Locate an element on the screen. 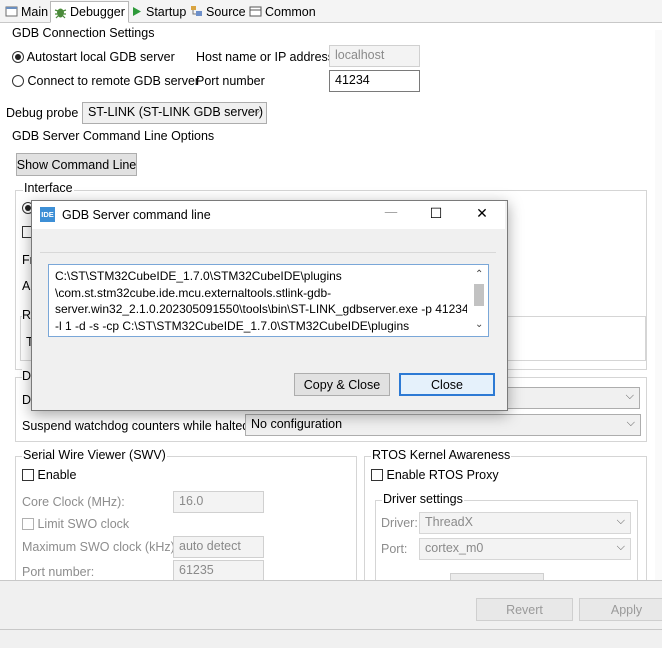  max-swo-label: Maximum SWO clock (kHz): is located at coordinates (100, 547).